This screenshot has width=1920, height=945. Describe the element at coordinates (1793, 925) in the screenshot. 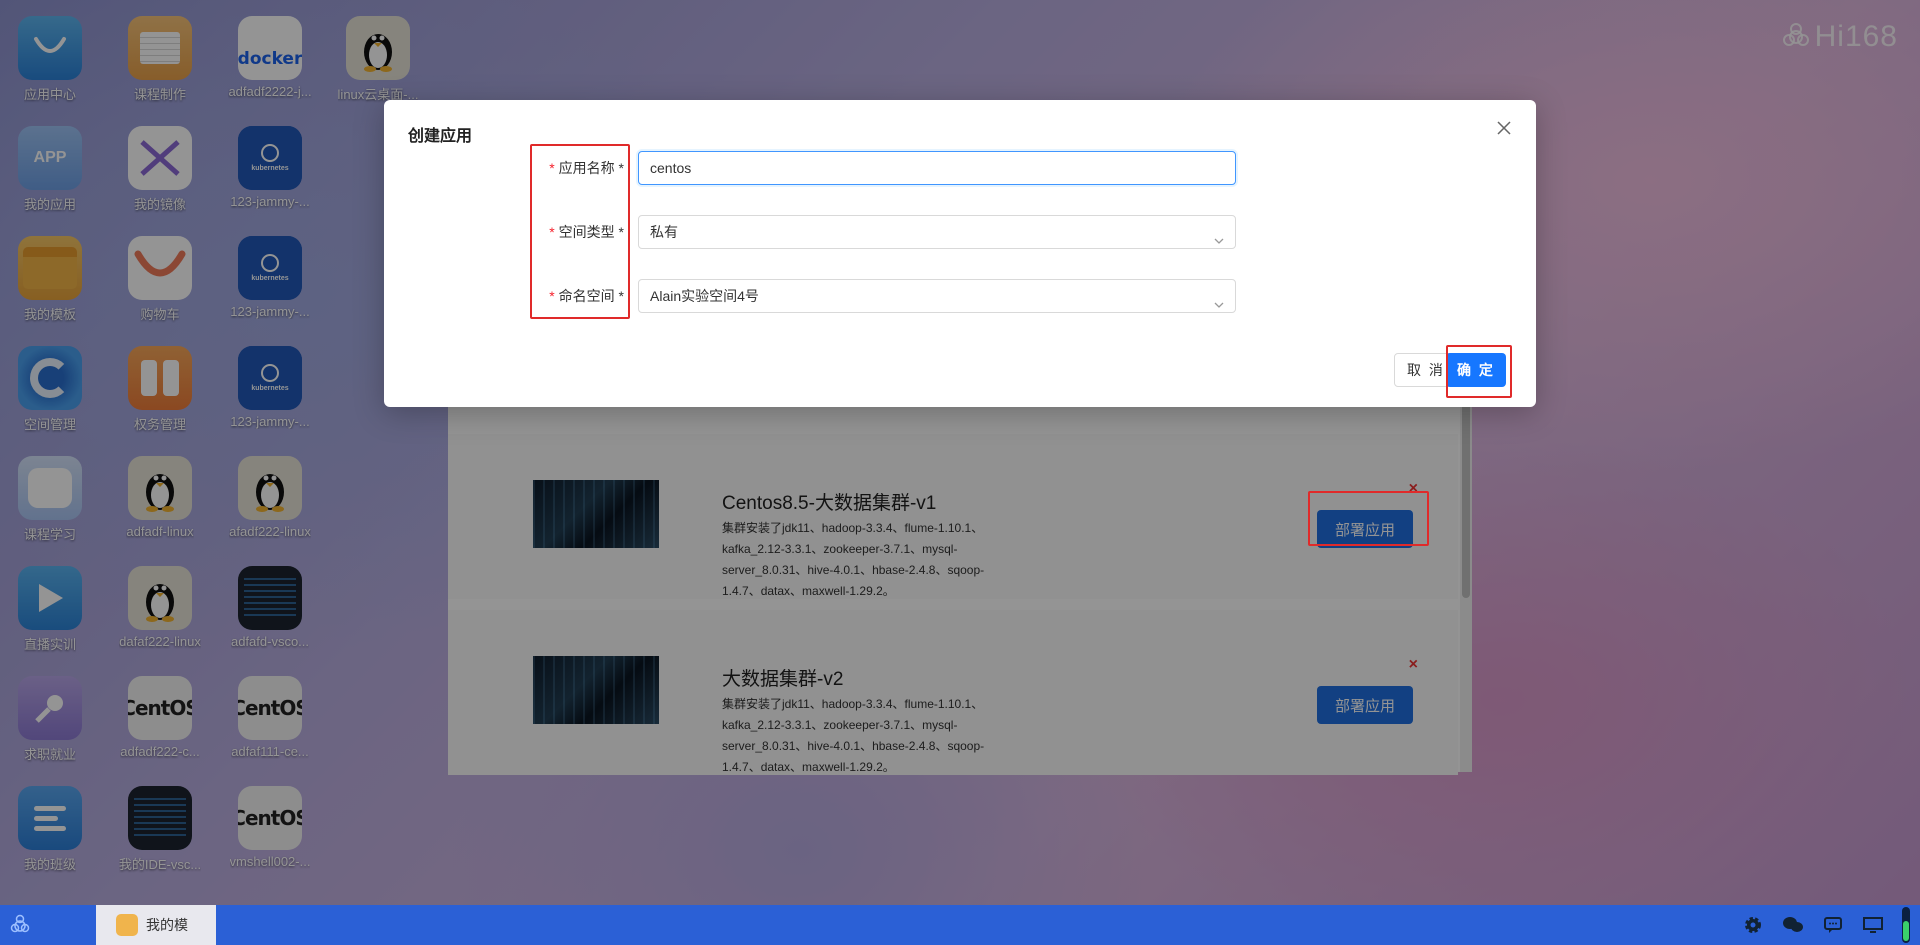

I see `wechat-icon` at that location.